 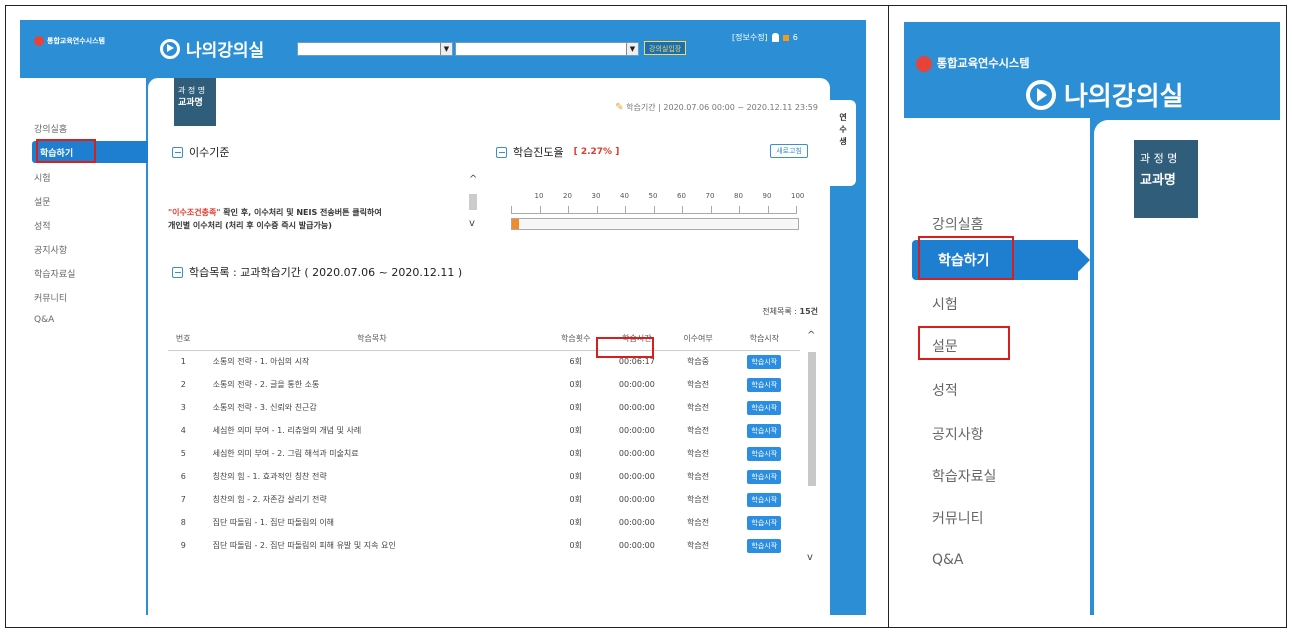 I want to click on course-select: ▼, so click(x=375, y=49).